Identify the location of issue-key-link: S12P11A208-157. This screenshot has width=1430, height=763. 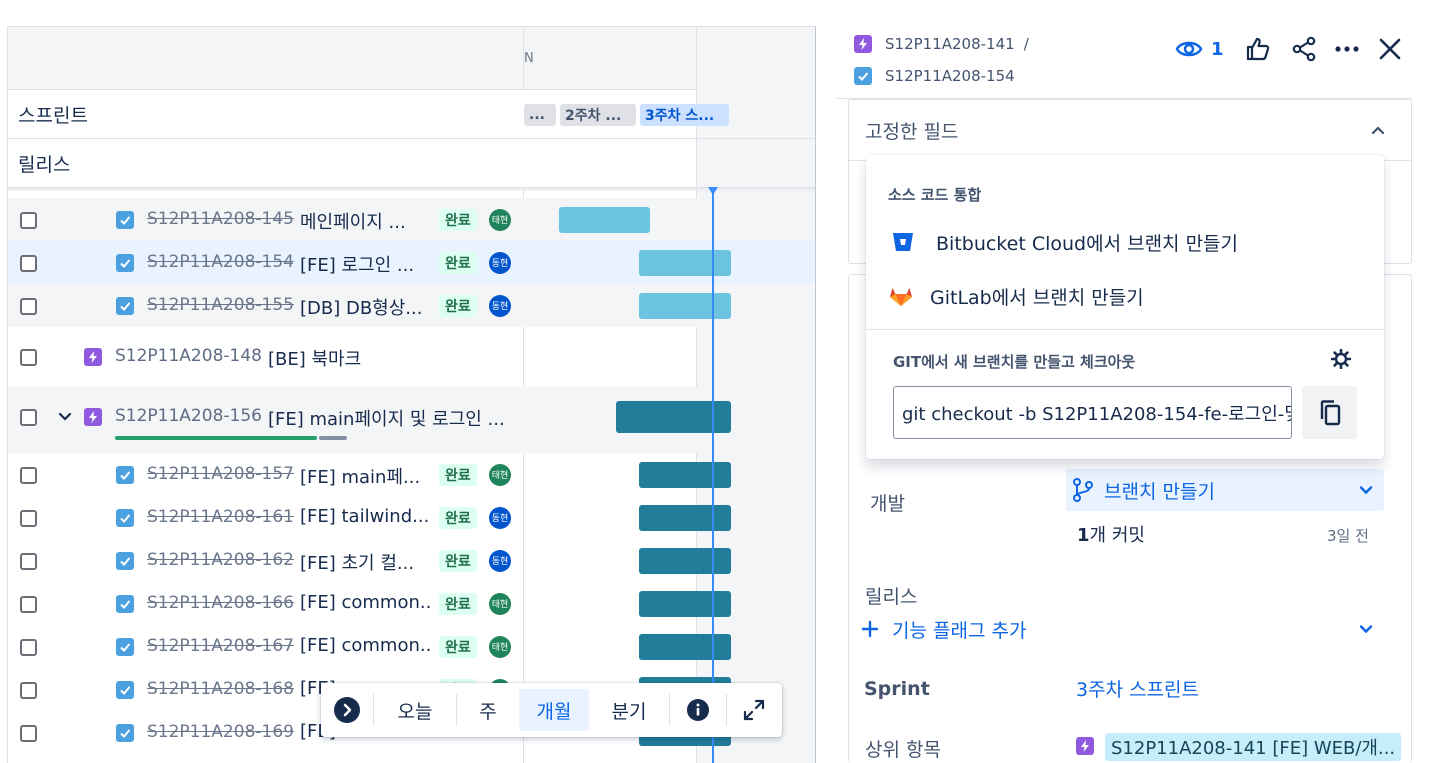
(220, 474).